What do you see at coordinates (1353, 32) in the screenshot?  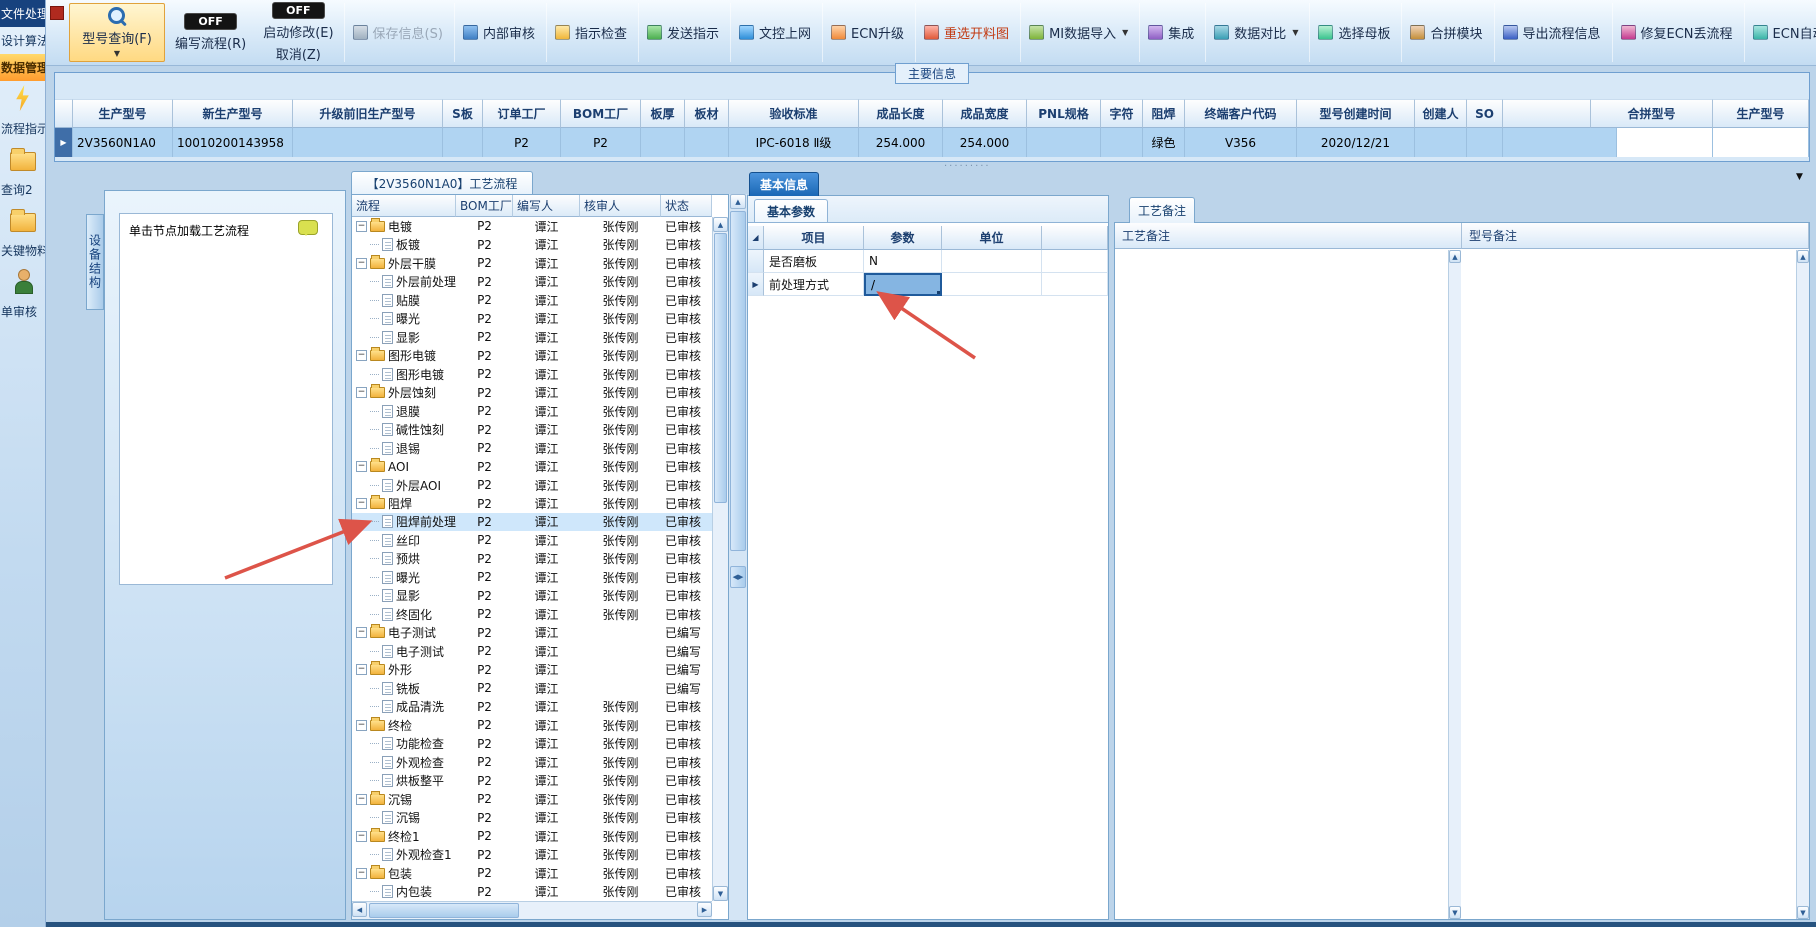 I see `toolbar-button-select-motherboard: 选择母板` at bounding box center [1353, 32].